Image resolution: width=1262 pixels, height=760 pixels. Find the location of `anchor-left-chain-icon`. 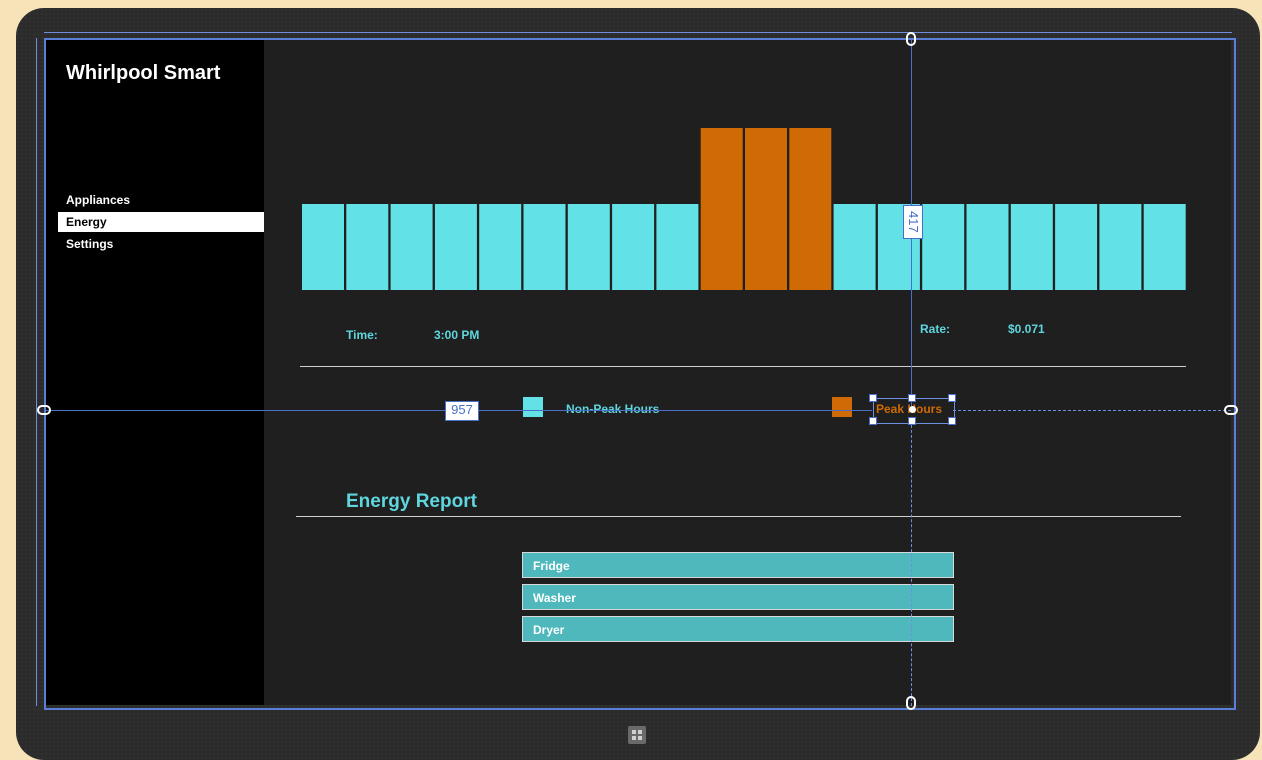

anchor-left-chain-icon is located at coordinates (44, 410).